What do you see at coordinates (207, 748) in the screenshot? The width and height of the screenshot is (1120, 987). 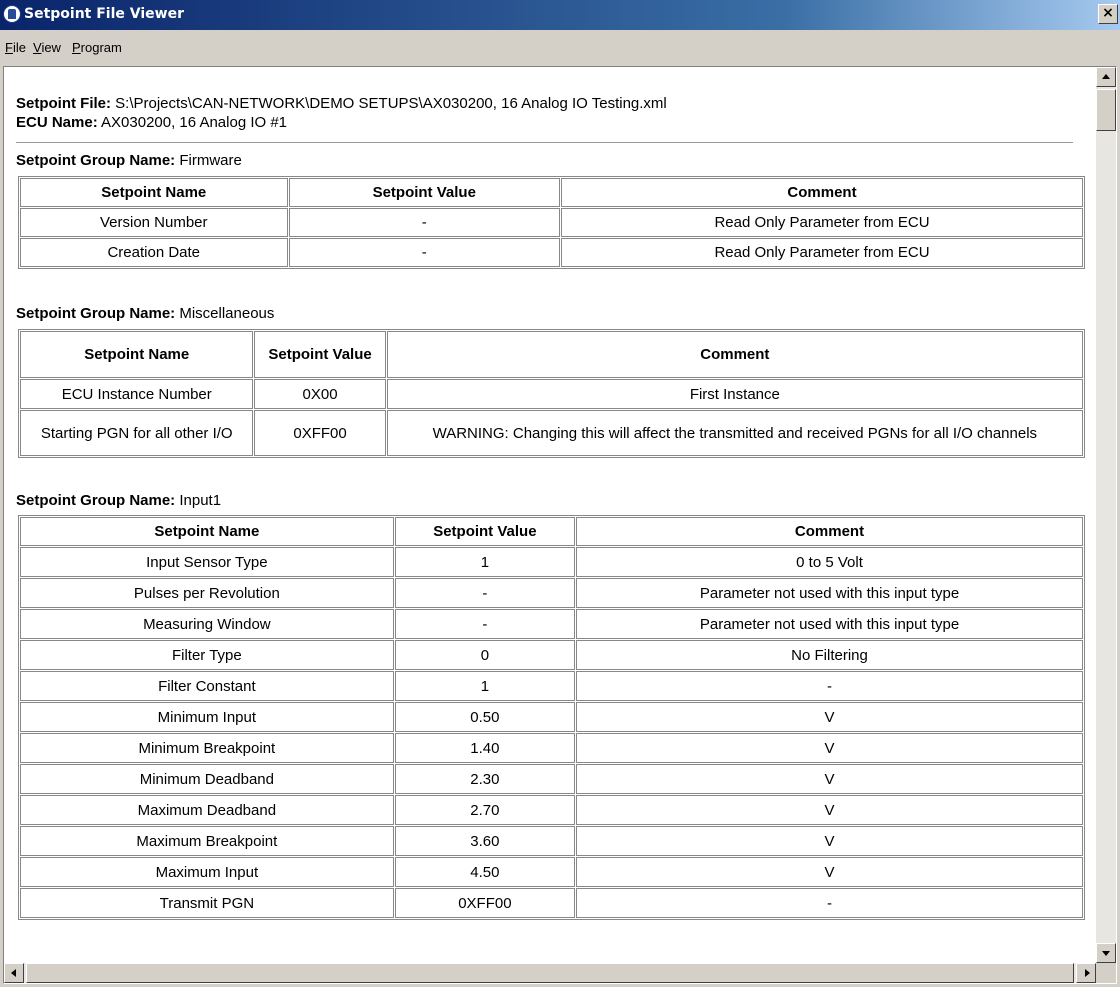 I see `setpoint-name-cell: Minimum Breakpoint` at bounding box center [207, 748].